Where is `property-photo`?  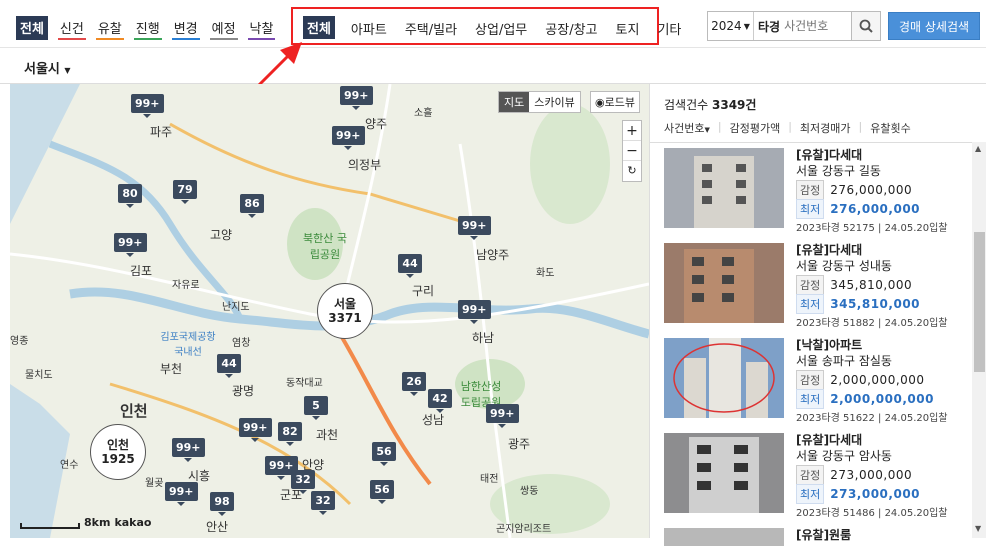
property-photo is located at coordinates (724, 378).